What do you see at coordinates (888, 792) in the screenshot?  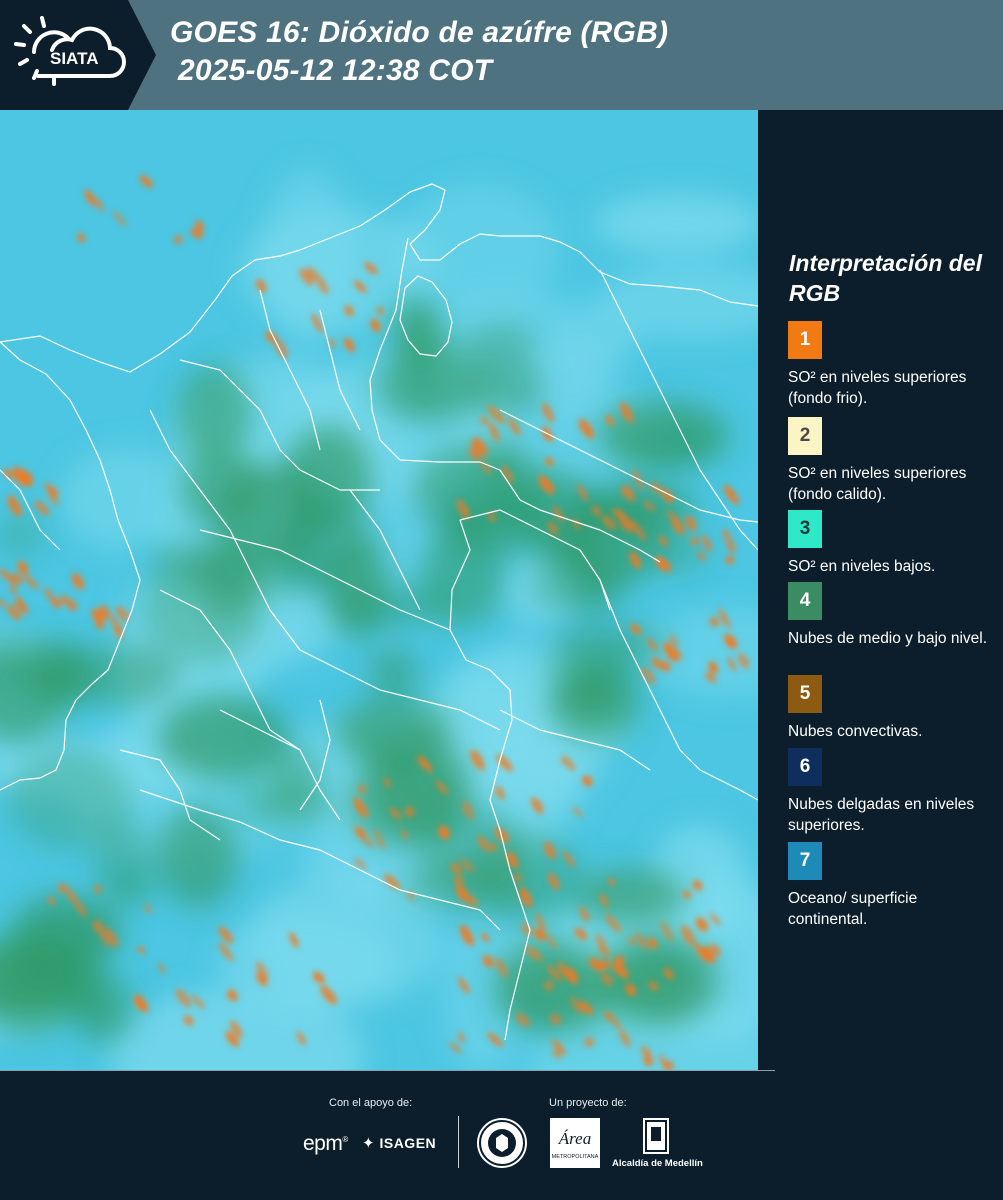 I see `legend-item-6: 6 Nubes delgadas en niveles superiores.` at bounding box center [888, 792].